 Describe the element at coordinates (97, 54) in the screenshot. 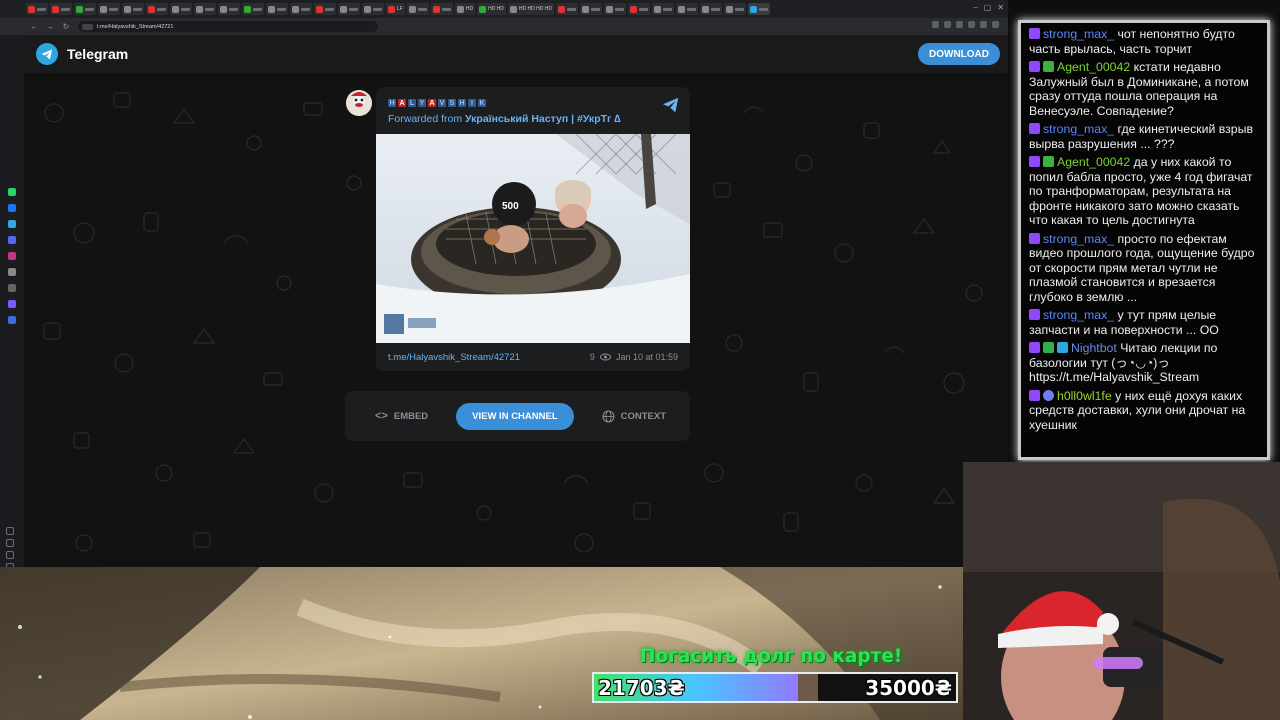

I see `brand-name: Telegram` at that location.